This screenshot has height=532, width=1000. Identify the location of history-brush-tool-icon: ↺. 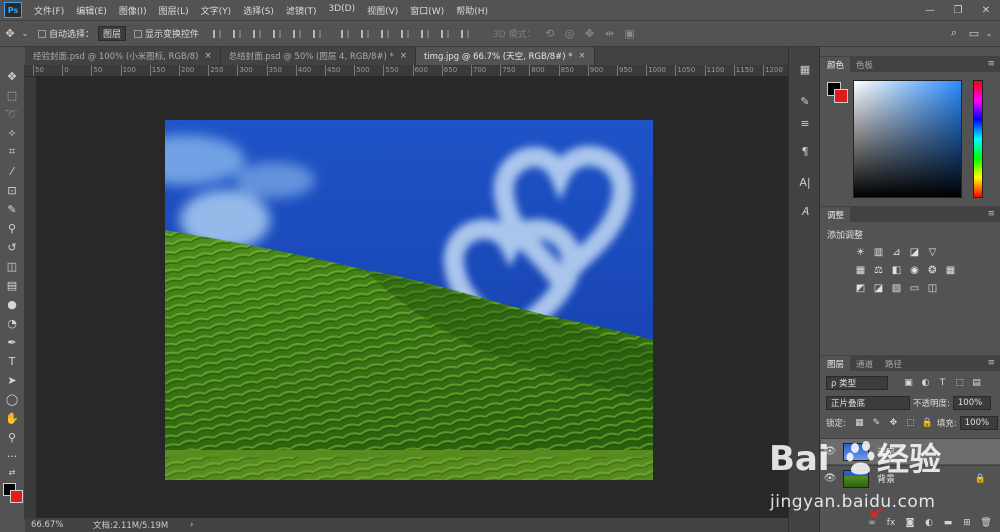
(12, 247).